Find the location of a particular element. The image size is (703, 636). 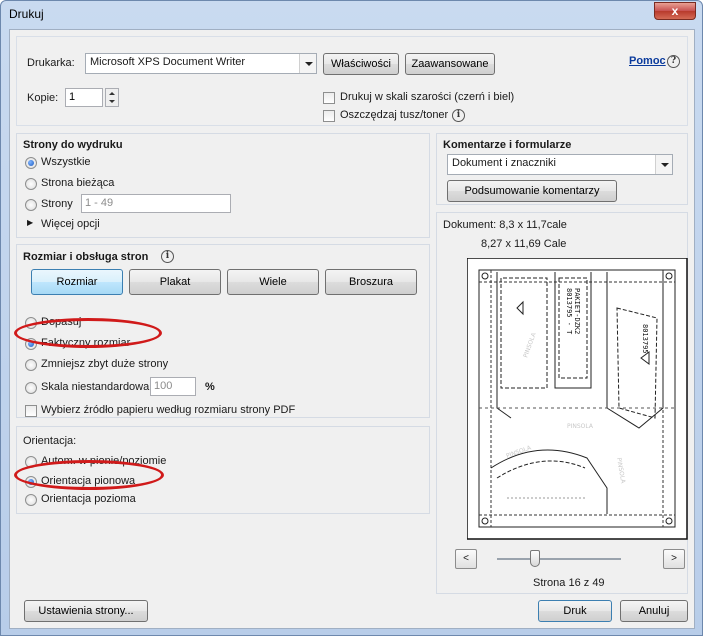

custom-scale-label: Skala niestandardowa: is located at coordinates (97, 387).